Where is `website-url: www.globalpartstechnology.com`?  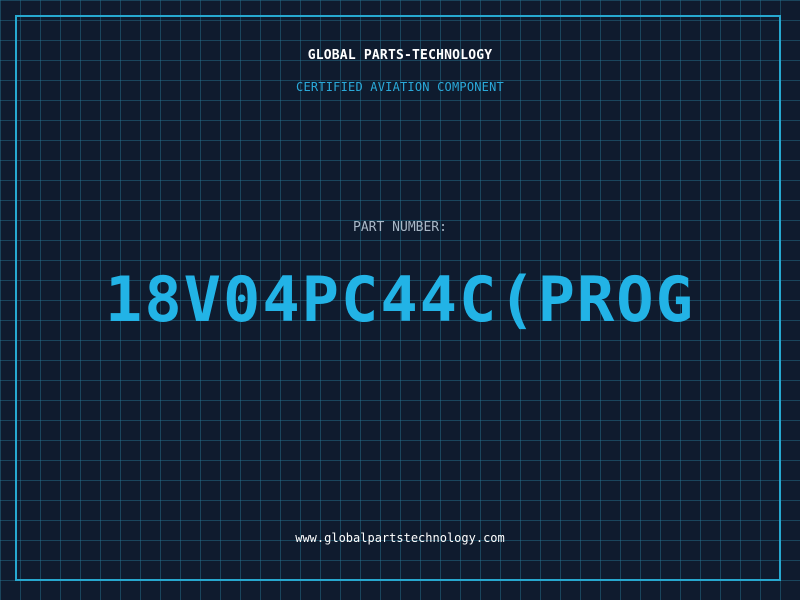
website-url: www.globalpartstechnology.com is located at coordinates (400, 538).